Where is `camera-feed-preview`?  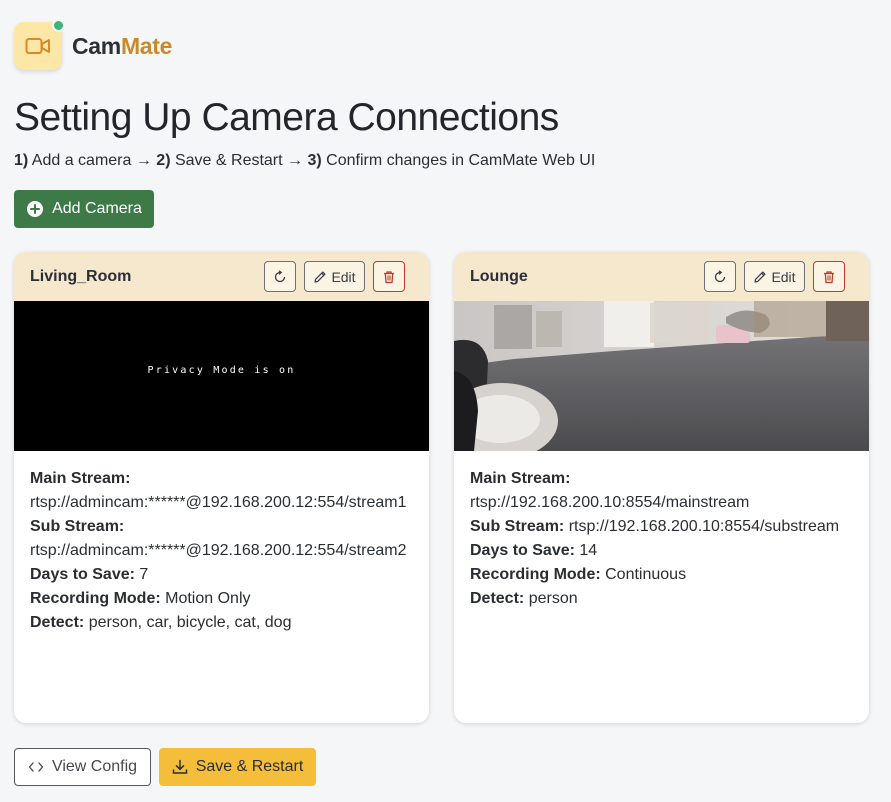 camera-feed-preview is located at coordinates (661, 376).